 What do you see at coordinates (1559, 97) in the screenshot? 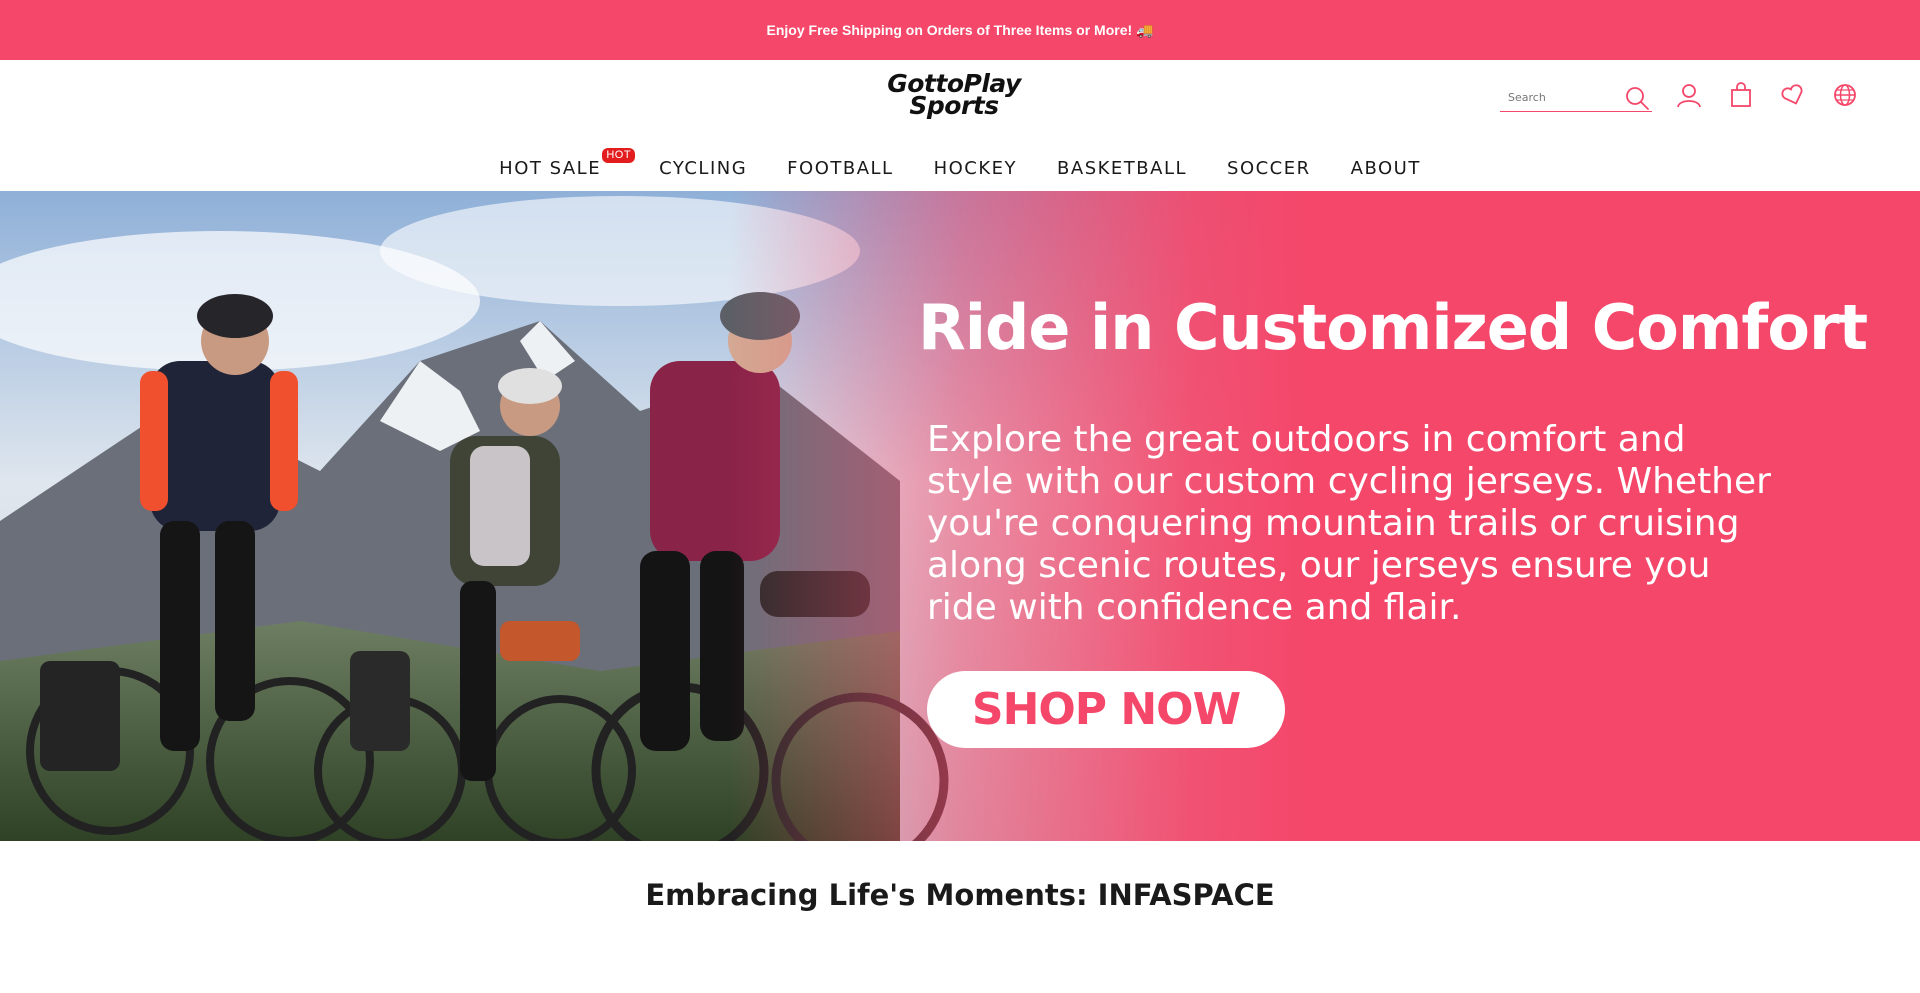
I see `search-input` at bounding box center [1559, 97].